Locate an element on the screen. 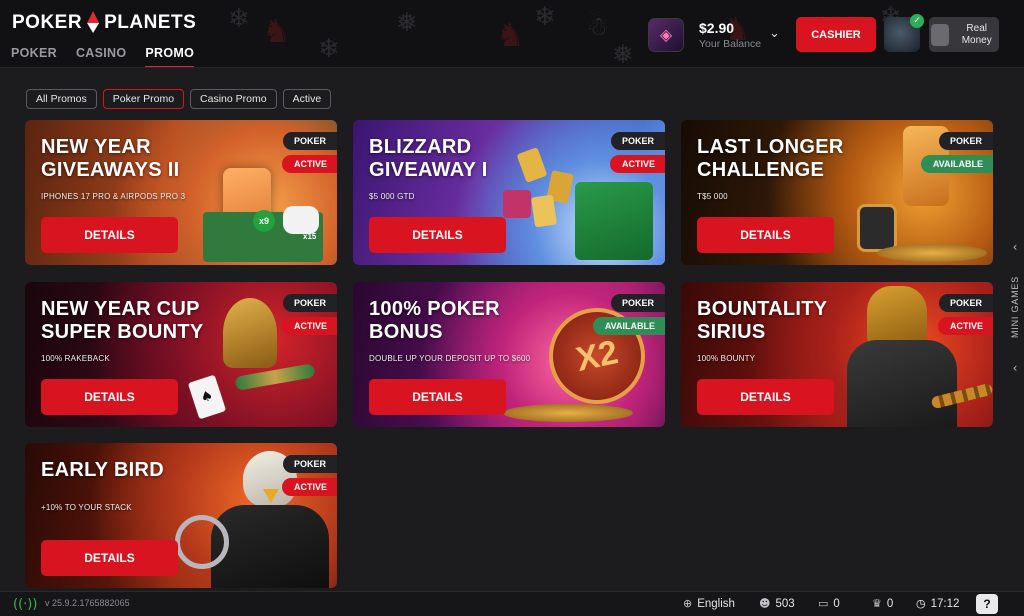  cashier-button: CASHIER is located at coordinates (836, 34).